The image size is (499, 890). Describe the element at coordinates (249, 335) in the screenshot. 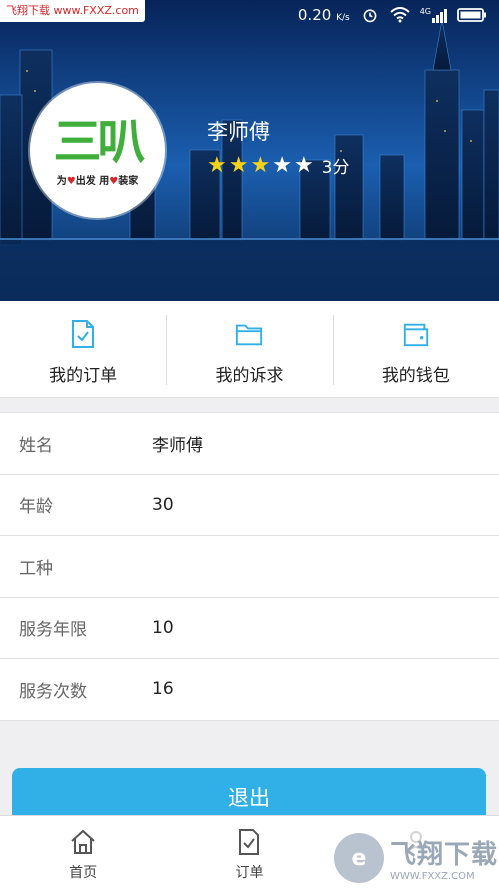

I see `folder-icon` at that location.